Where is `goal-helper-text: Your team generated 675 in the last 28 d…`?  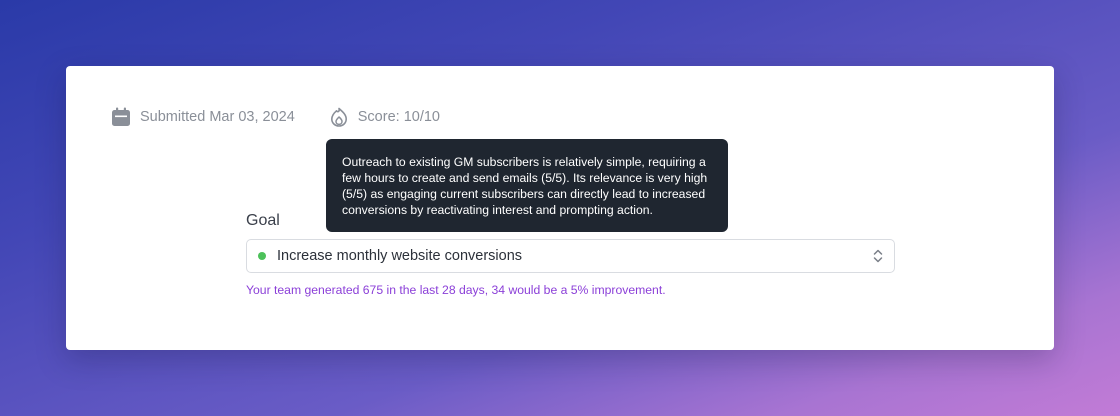
goal-helper-text: Your team generated 675 in the last 28 d… is located at coordinates (456, 290).